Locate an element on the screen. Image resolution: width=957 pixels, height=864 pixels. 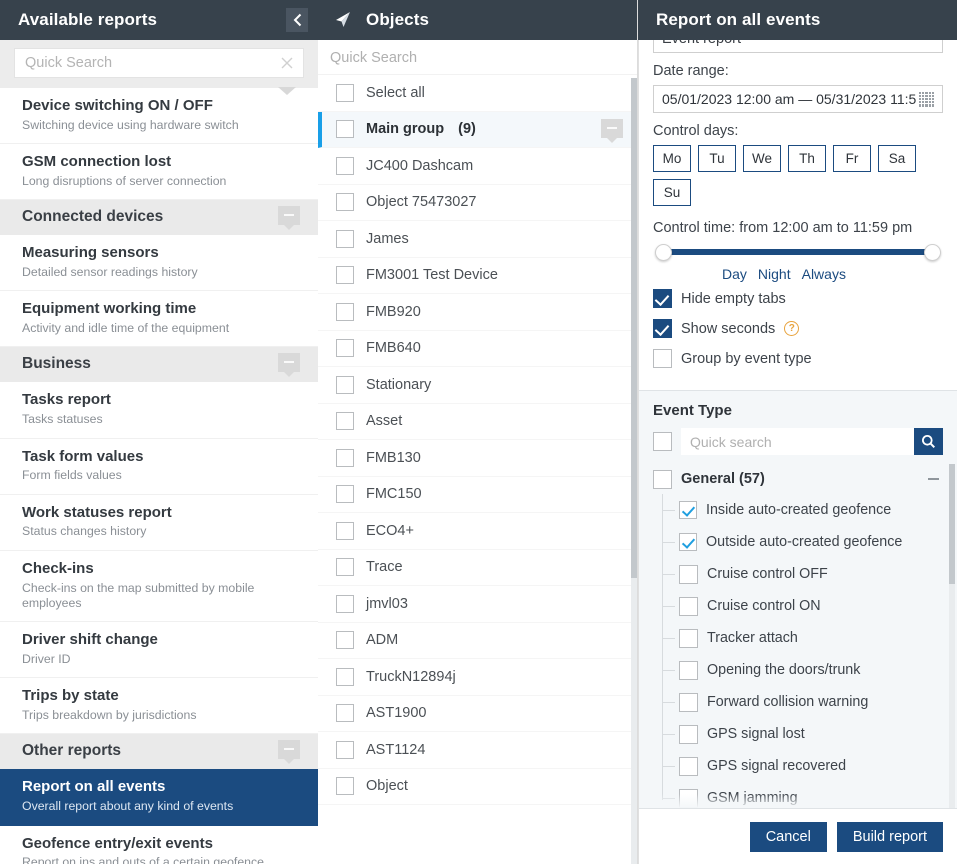
list-item: FMC150 is located at coordinates (477, 495).